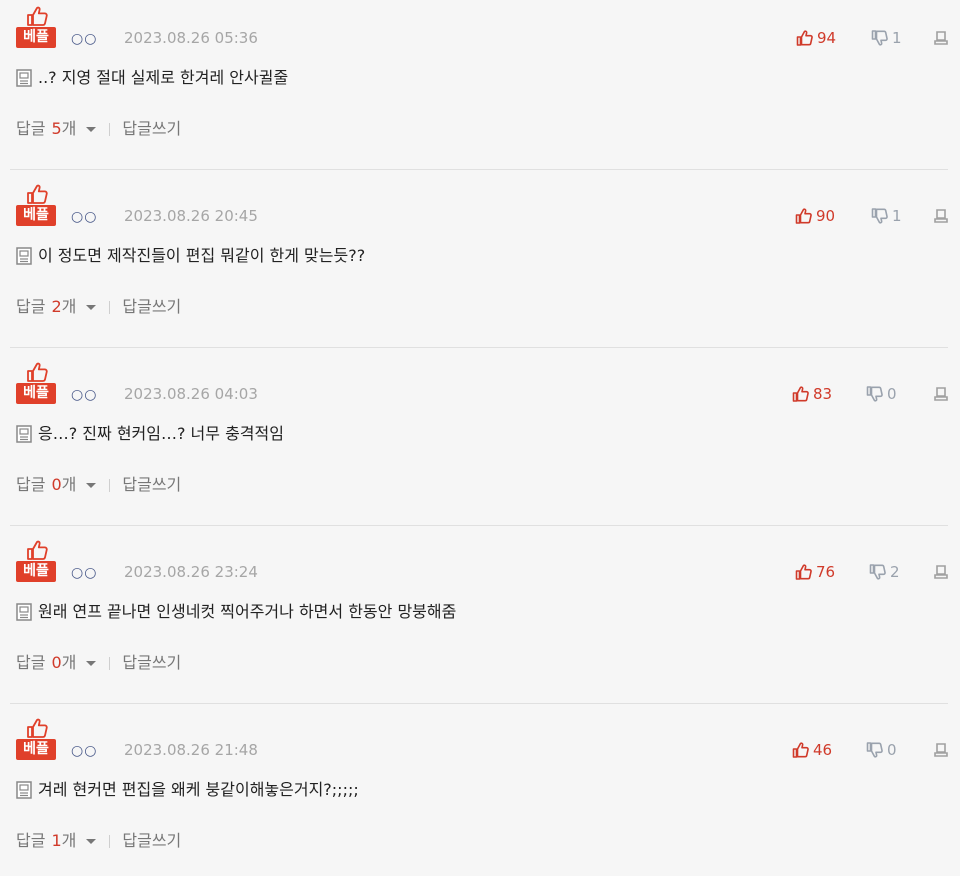  Describe the element at coordinates (826, 572) in the screenshot. I see `like-count: 76` at that location.